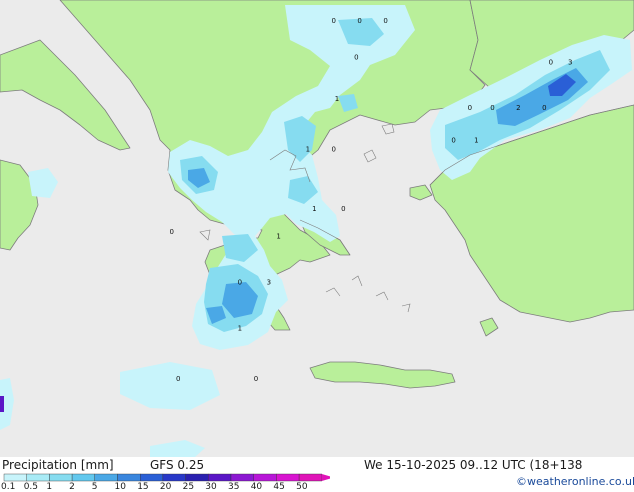  I want to click on value-label: 2, so click(518, 108).